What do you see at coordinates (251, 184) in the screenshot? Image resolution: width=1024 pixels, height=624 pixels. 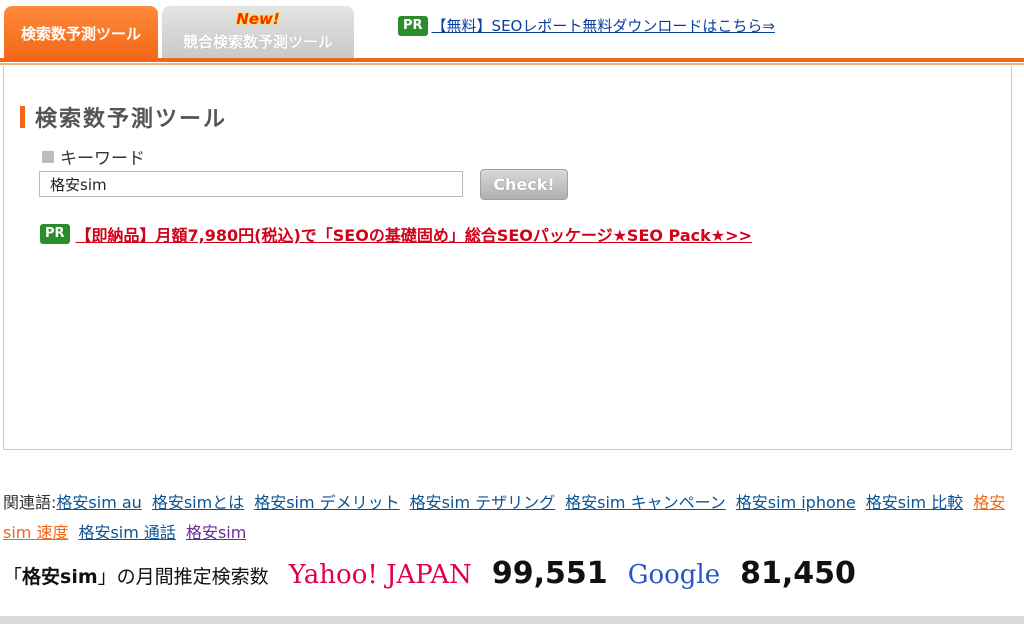 I see `keyword-input` at bounding box center [251, 184].